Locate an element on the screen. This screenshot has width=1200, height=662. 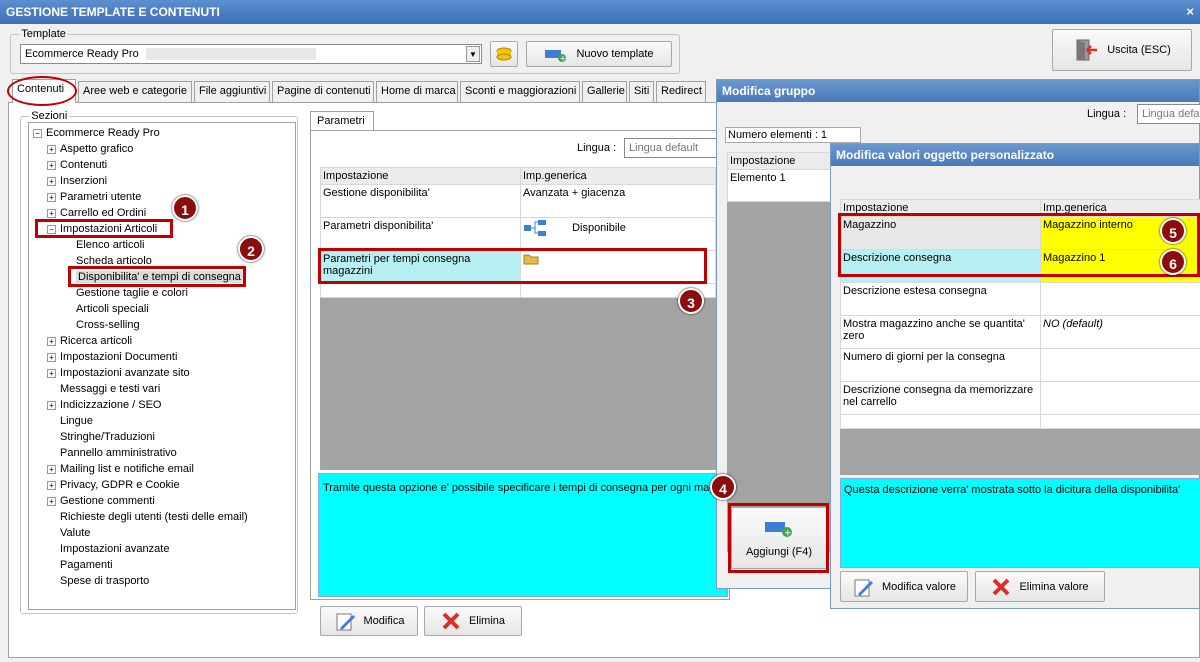
tree-item: + Impostazioni Documenti is located at coordinates (140, 357).